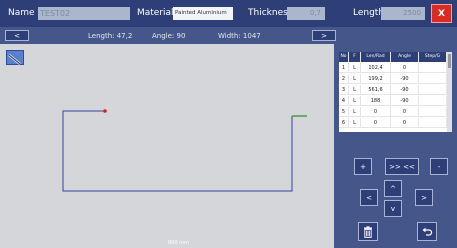  I want to click on table-row: 6 L 0 0, so click(393, 123).